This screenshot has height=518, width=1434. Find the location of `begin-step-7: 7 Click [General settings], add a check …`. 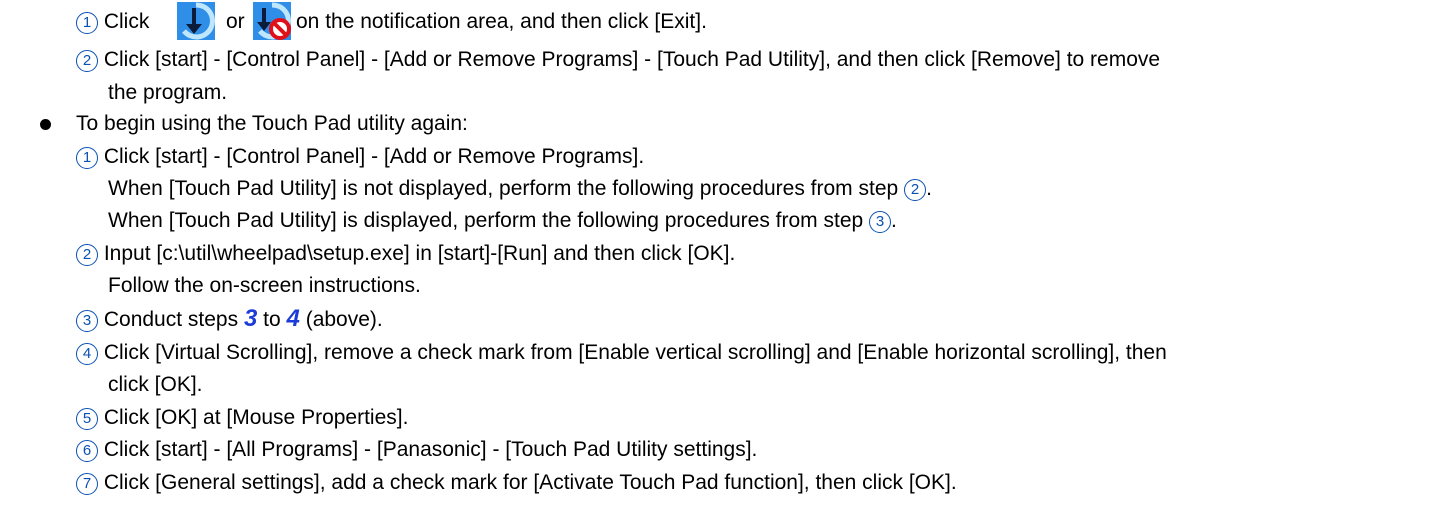

begin-step-7: 7 Click [General settings], add a check … is located at coordinates (516, 483).